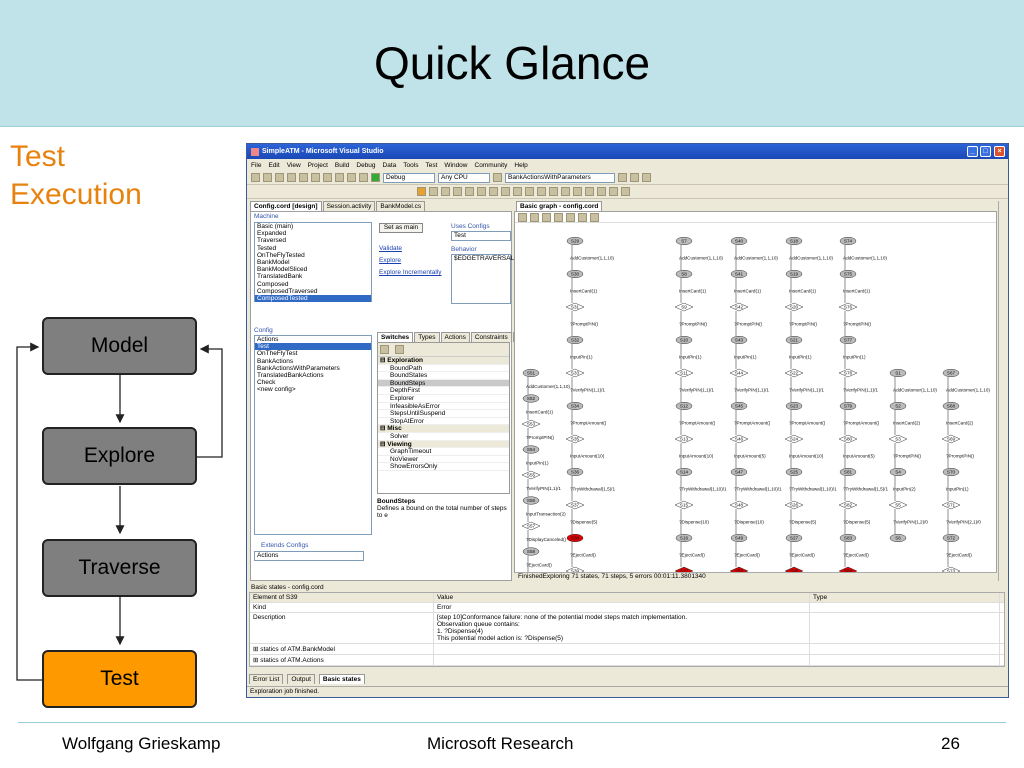  What do you see at coordinates (375, 177) in the screenshot?
I see `start-debug-icon` at bounding box center [375, 177].